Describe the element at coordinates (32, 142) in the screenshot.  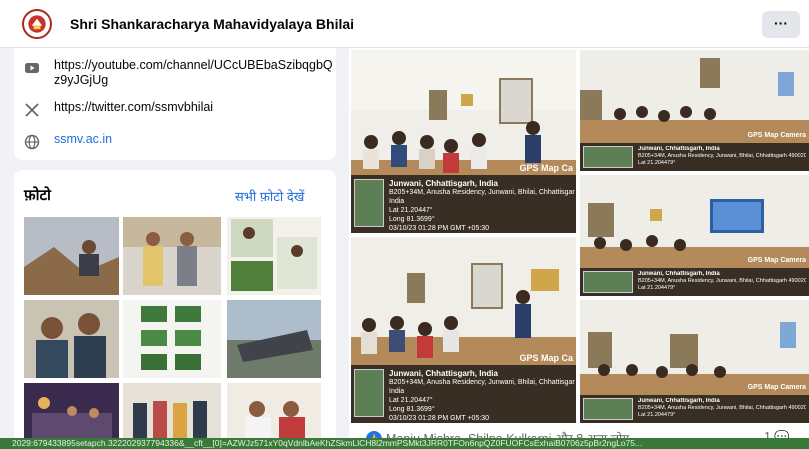
I see `globe-icon` at that location.